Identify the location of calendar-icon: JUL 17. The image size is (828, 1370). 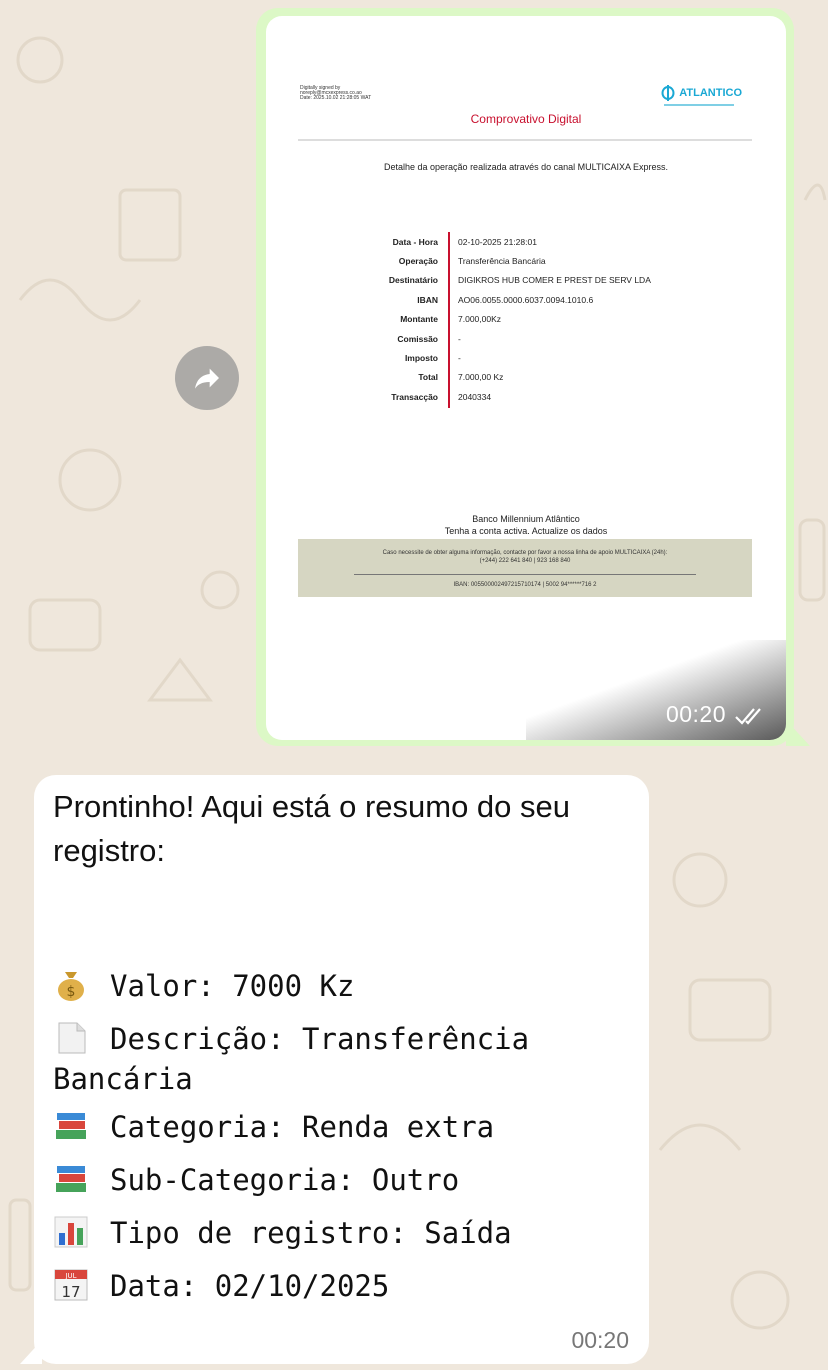
(71, 1285).